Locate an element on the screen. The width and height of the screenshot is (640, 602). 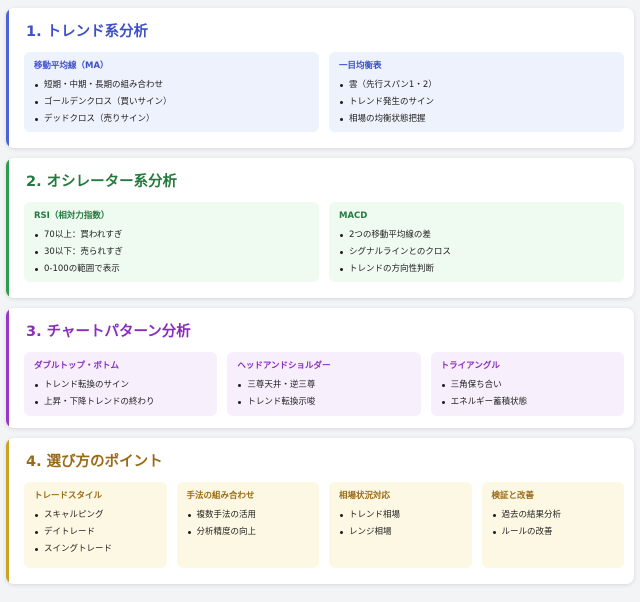
list-item: デッドクロス（売りサイン） is located at coordinates (172, 119).